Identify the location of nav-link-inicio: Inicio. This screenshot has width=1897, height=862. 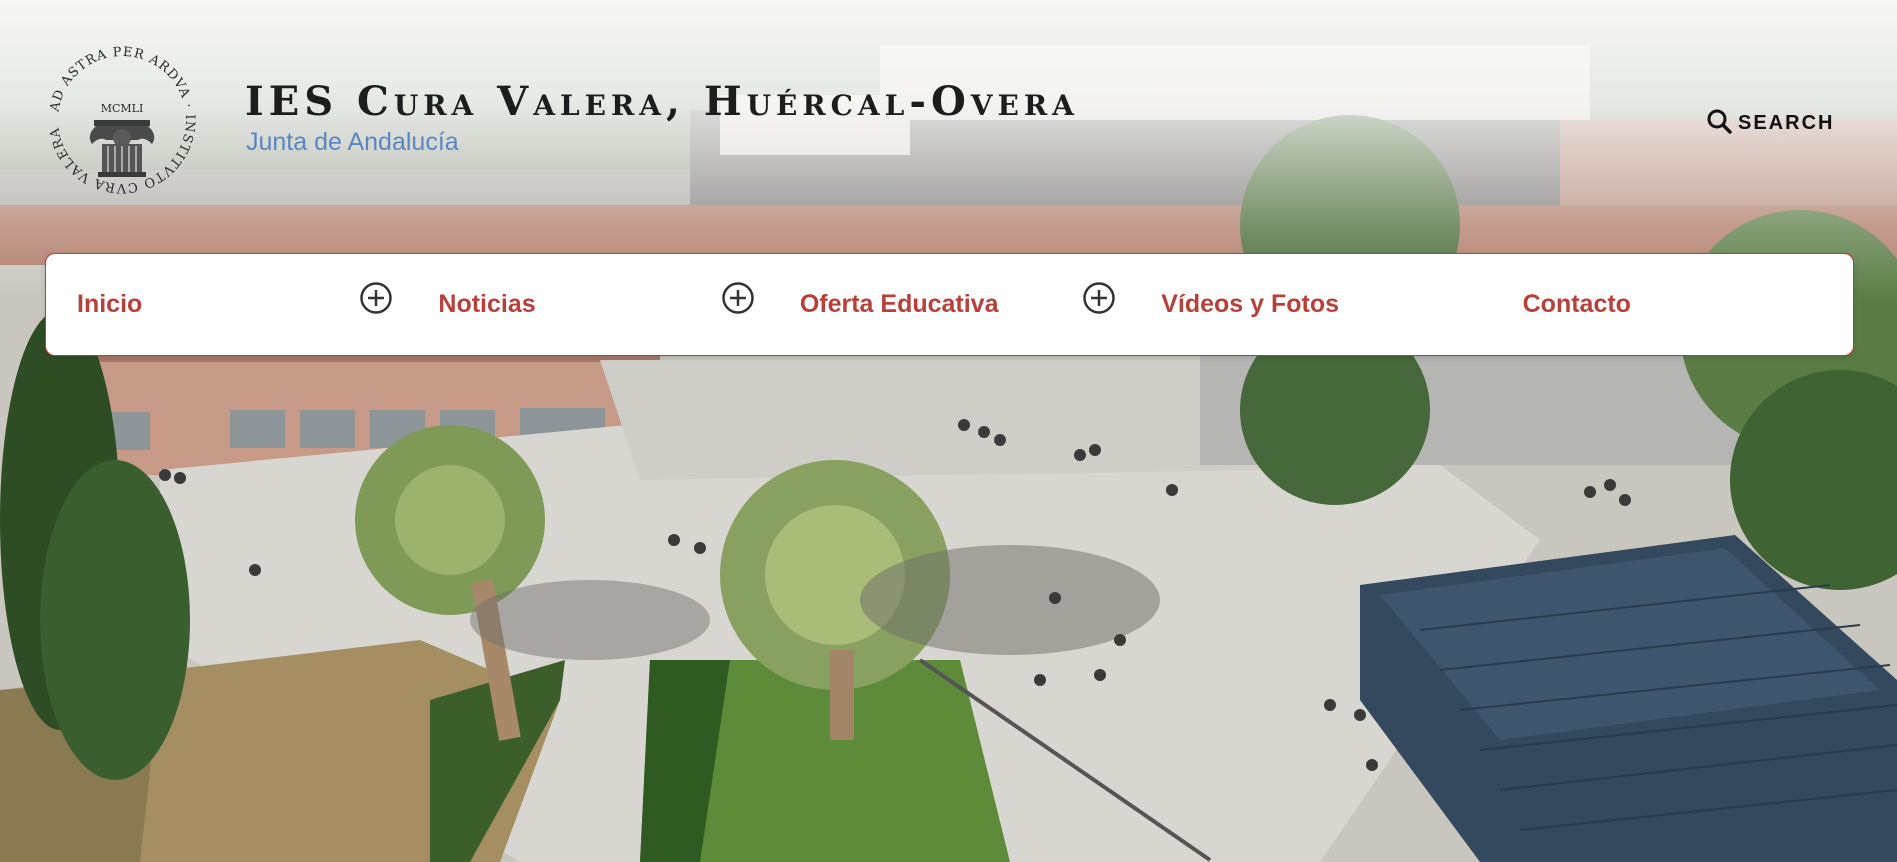
(109, 304).